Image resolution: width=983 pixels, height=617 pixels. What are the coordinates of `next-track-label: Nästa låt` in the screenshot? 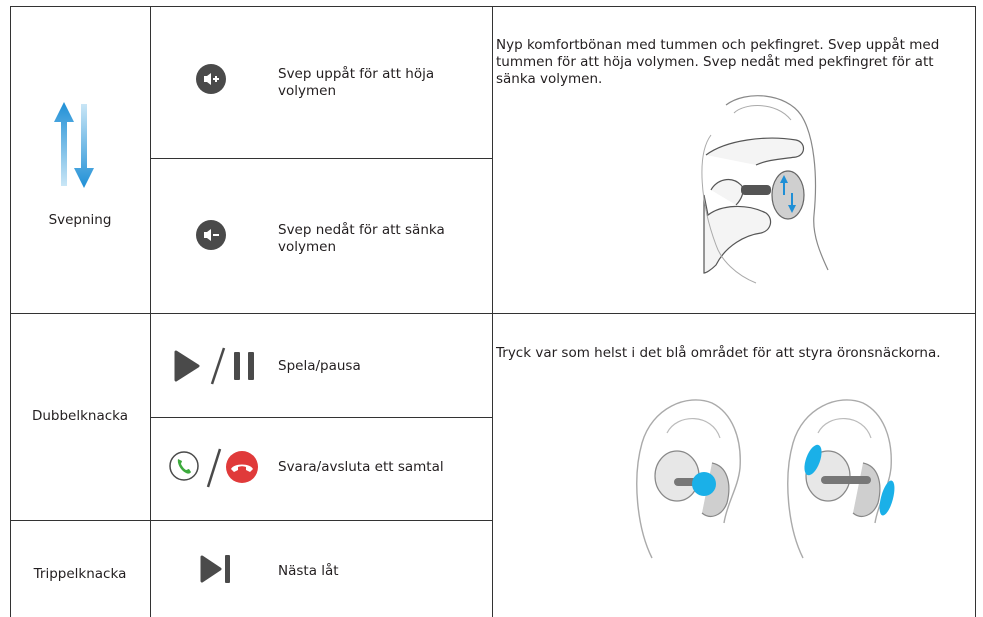 It's located at (308, 571).